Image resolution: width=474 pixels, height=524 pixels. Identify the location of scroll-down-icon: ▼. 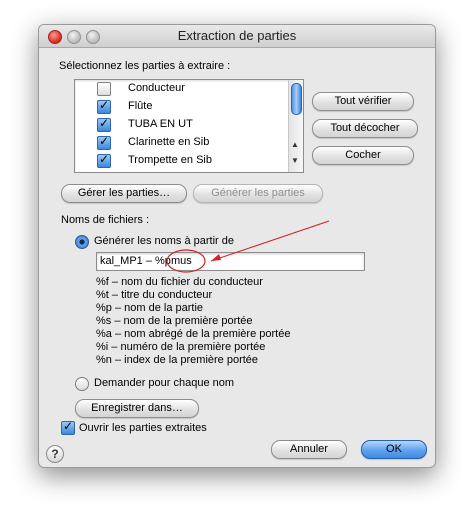
(295, 160).